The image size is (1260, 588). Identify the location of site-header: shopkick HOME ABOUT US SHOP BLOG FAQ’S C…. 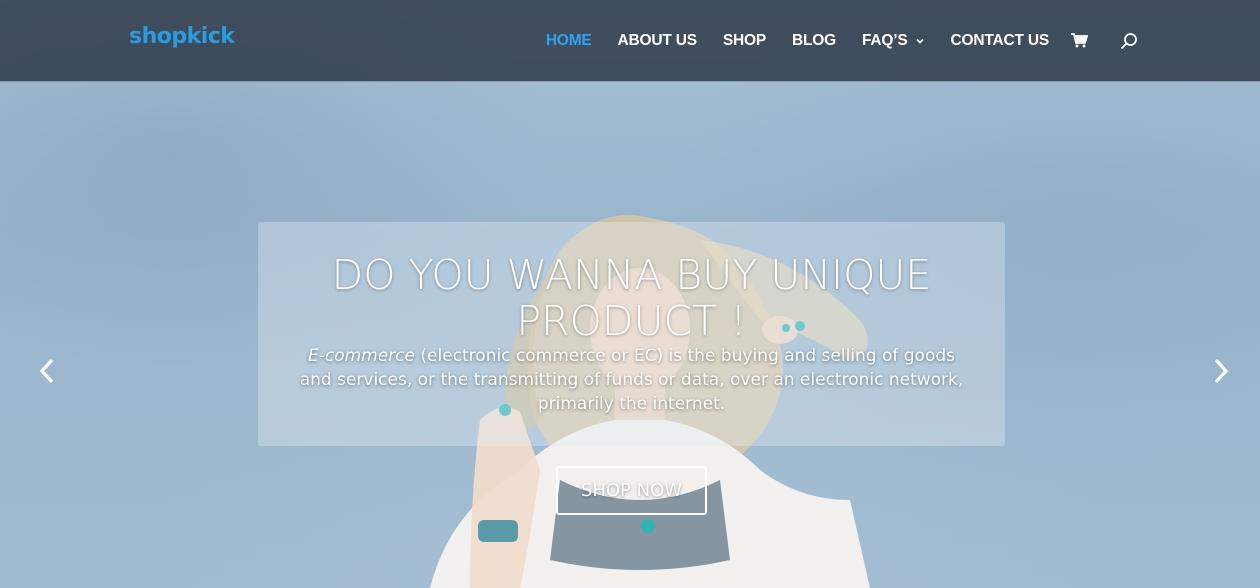
(630, 40).